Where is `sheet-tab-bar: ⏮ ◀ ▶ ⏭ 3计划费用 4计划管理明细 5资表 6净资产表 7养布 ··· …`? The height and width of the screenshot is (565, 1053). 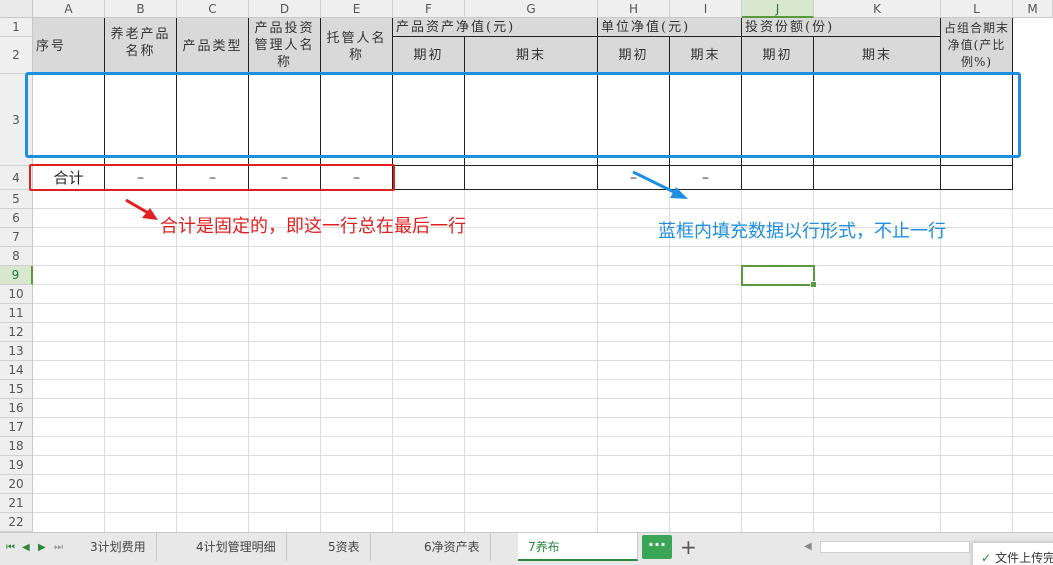 sheet-tab-bar: ⏮ ◀ ▶ ⏭ 3计划费用 4计划管理明细 5资表 6净资产表 7养布 ··· … is located at coordinates (526, 548).